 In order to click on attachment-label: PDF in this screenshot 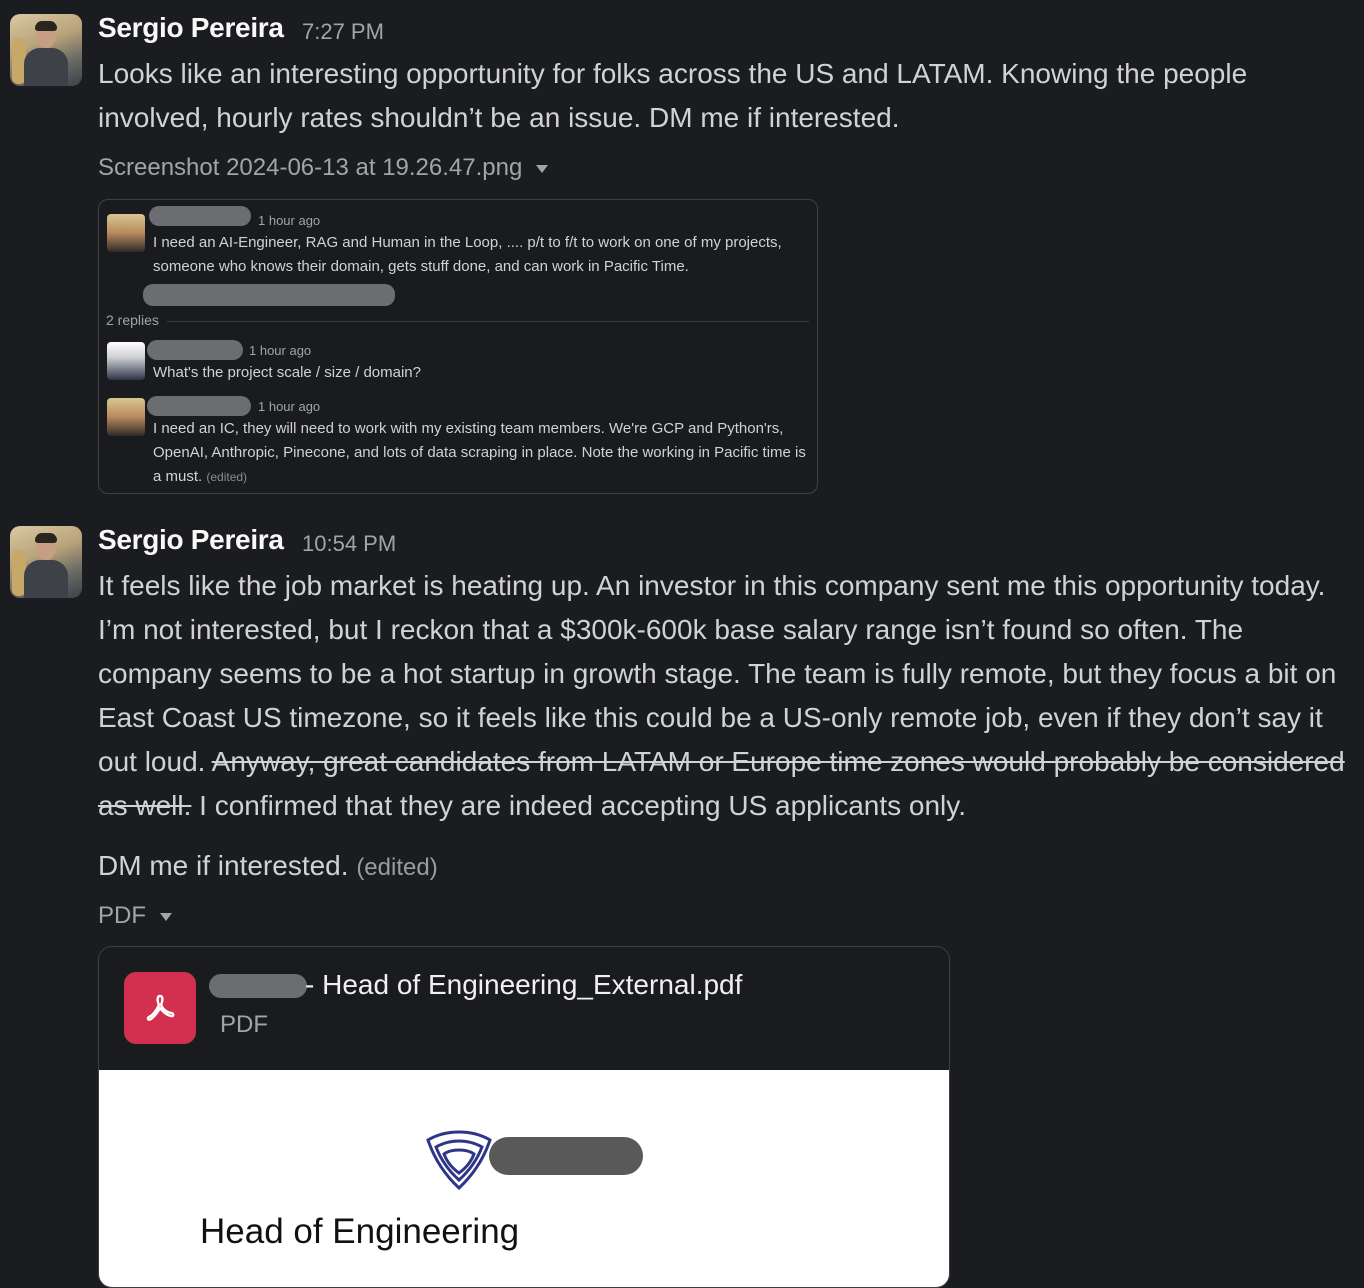, I will do `click(135, 916)`.